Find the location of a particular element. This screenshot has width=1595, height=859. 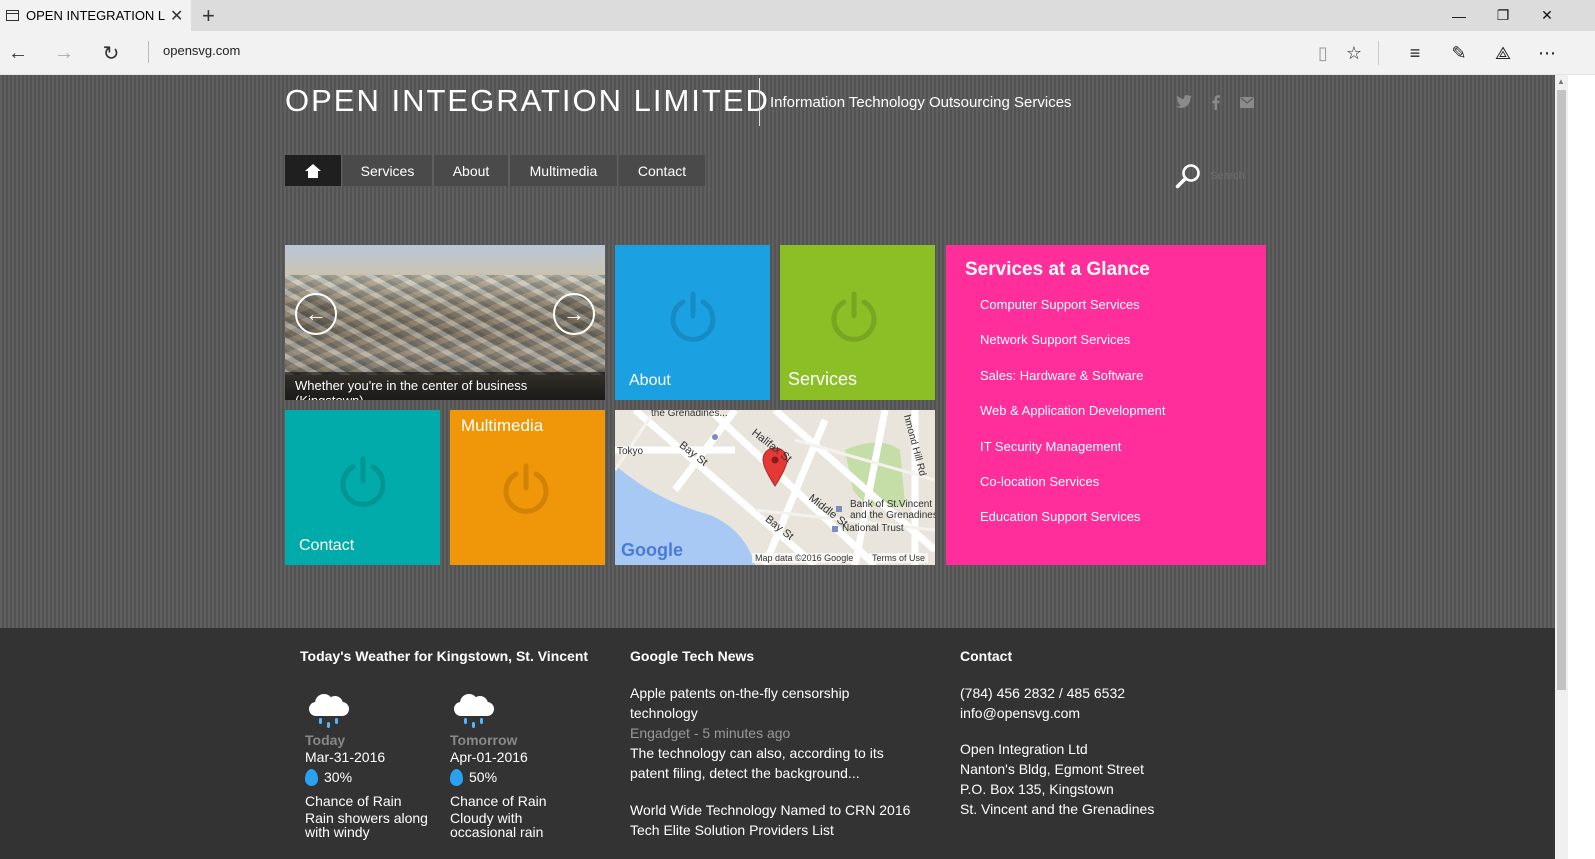

search-input: Search is located at coordinates (1227, 176).